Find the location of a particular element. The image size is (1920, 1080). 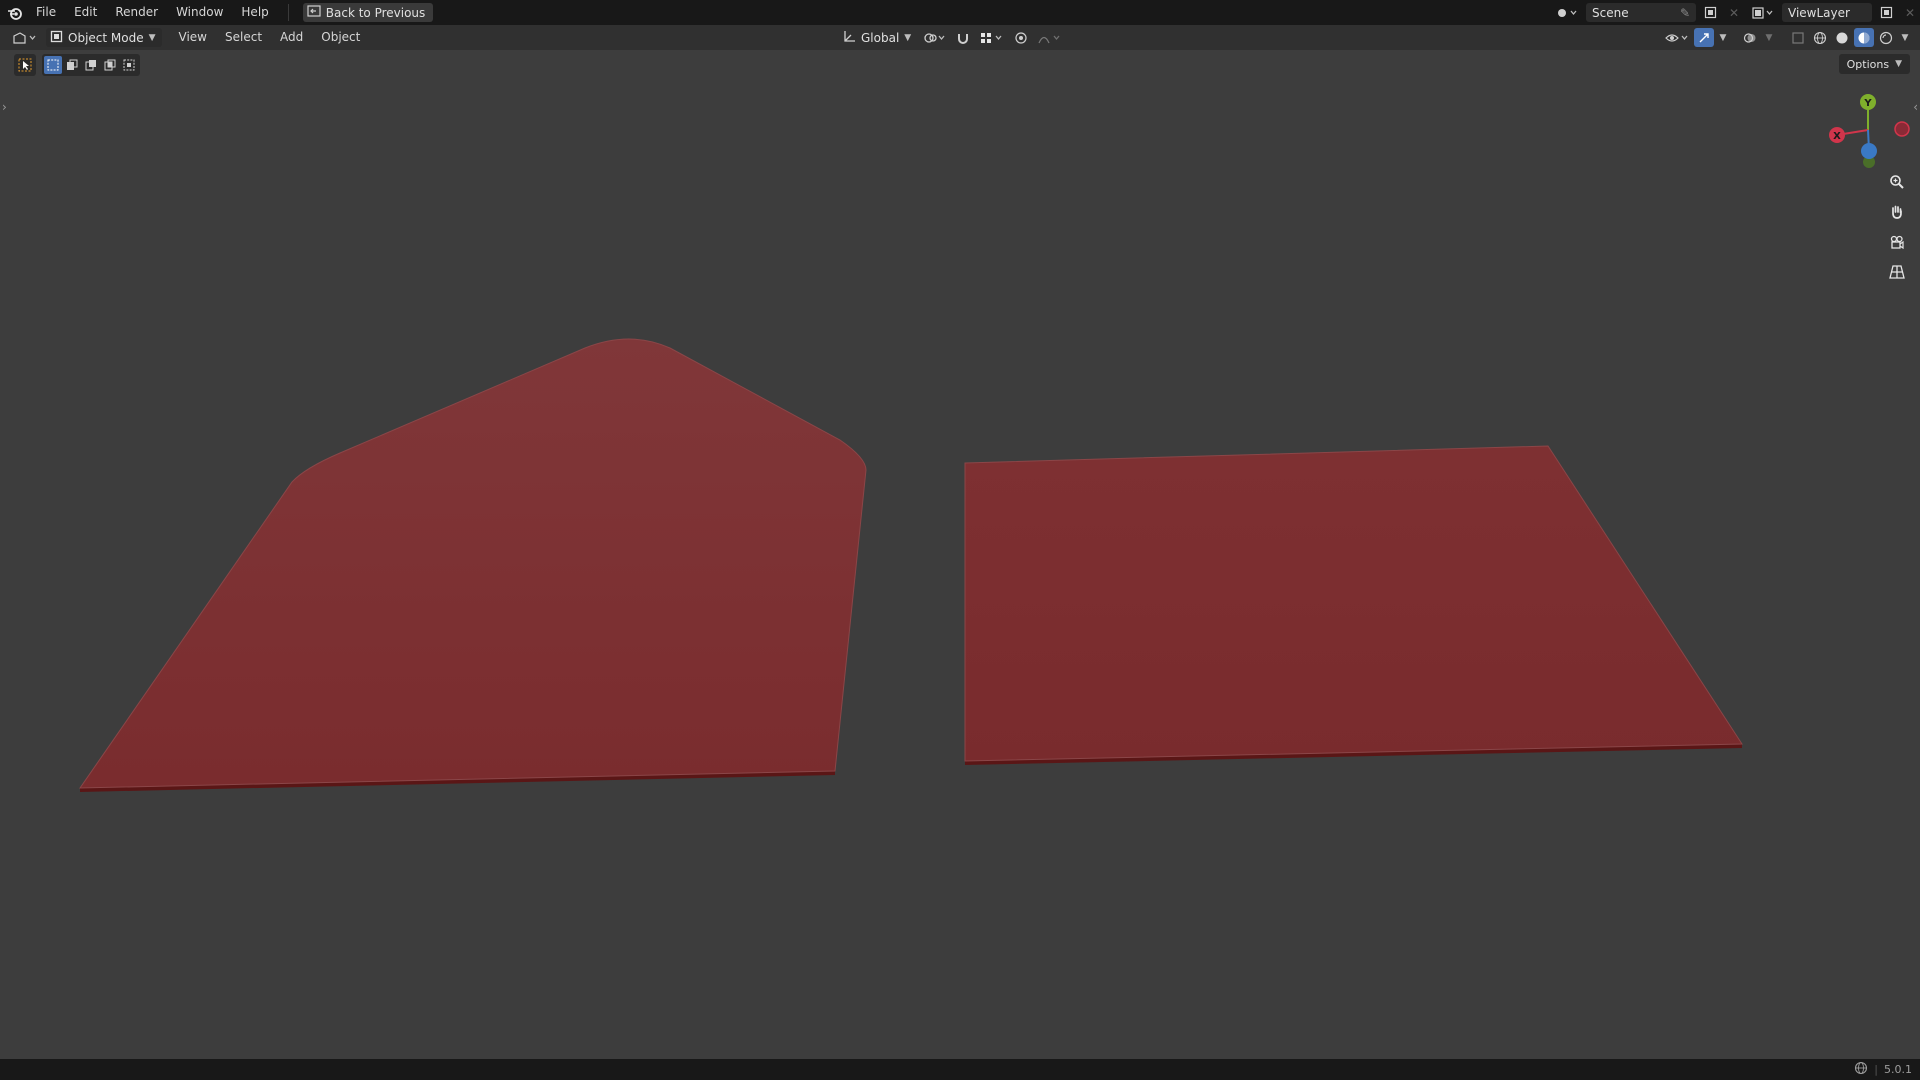

orientation-dropdown: Global ▼ is located at coordinates (876, 37).